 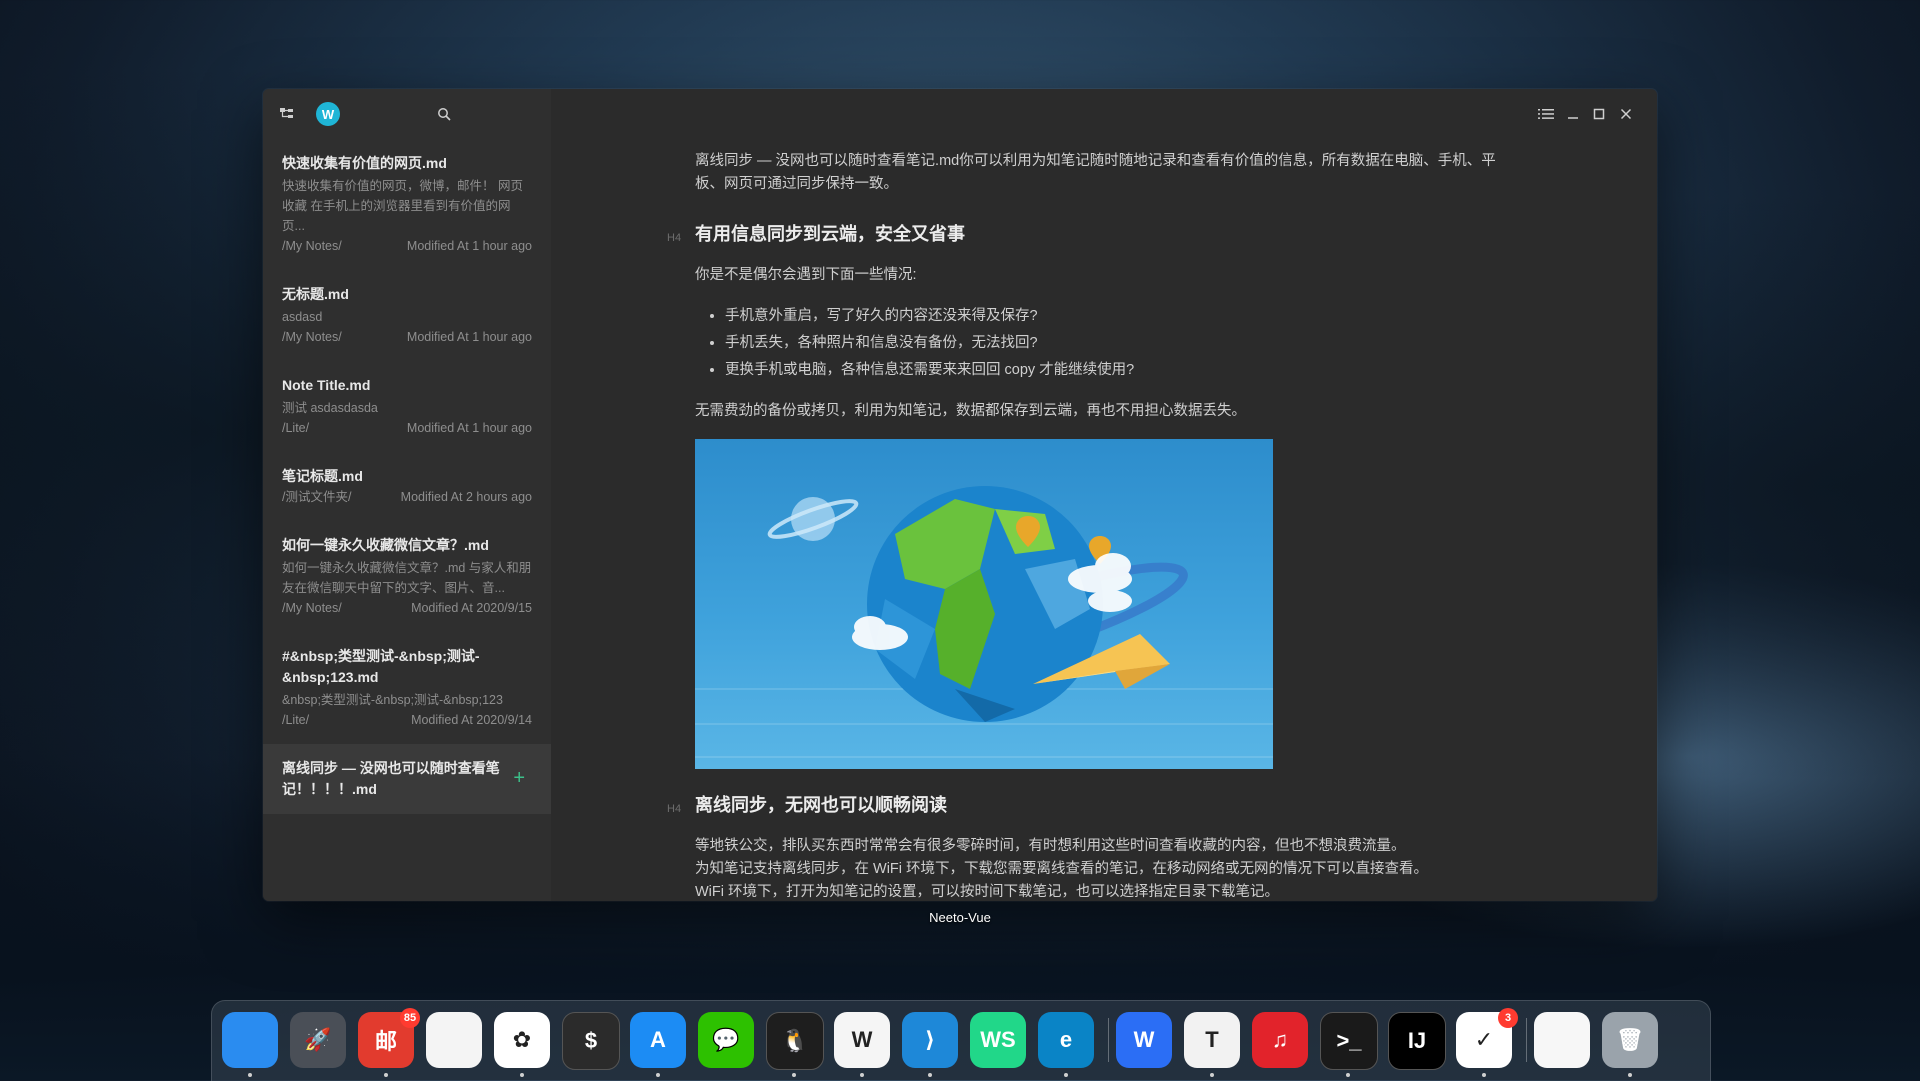 What do you see at coordinates (322, 476) in the screenshot?
I see `note-title: 笔记标题.md` at bounding box center [322, 476].